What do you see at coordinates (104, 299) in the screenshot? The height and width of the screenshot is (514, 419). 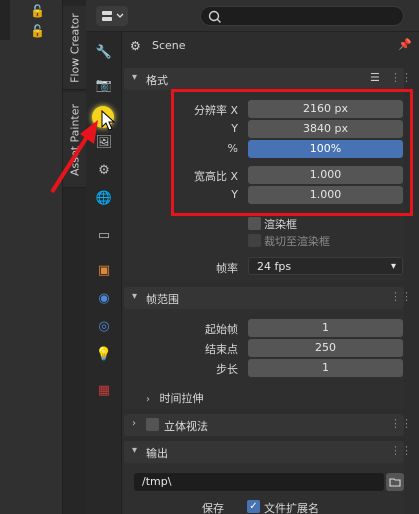 I see `modifier-icon: ◉` at bounding box center [104, 299].